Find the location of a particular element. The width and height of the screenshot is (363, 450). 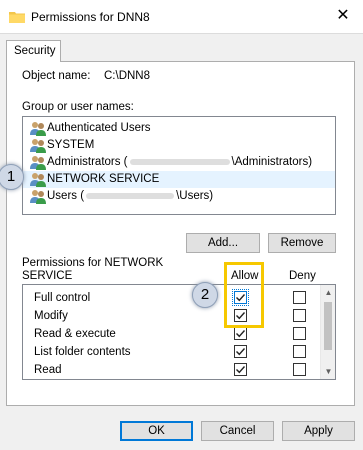

scroll-down-icon: ▼ is located at coordinates (328, 371).